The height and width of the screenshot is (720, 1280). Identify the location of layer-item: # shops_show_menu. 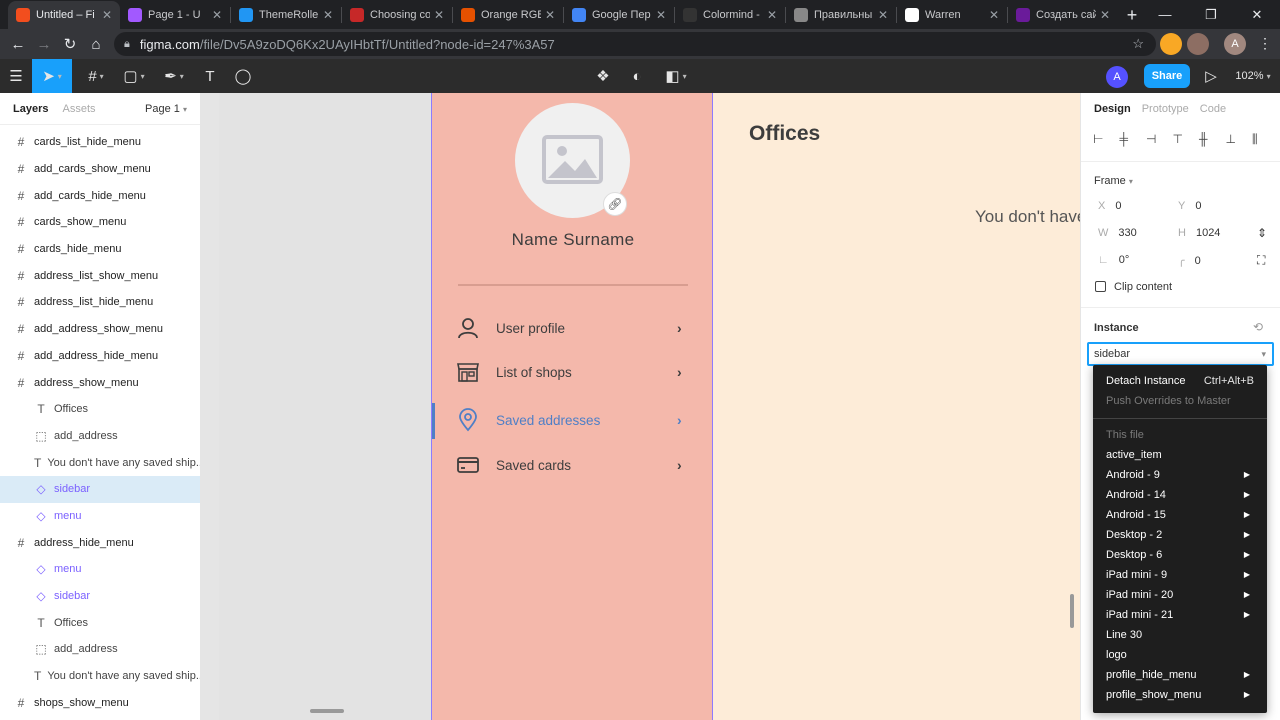
(100, 702).